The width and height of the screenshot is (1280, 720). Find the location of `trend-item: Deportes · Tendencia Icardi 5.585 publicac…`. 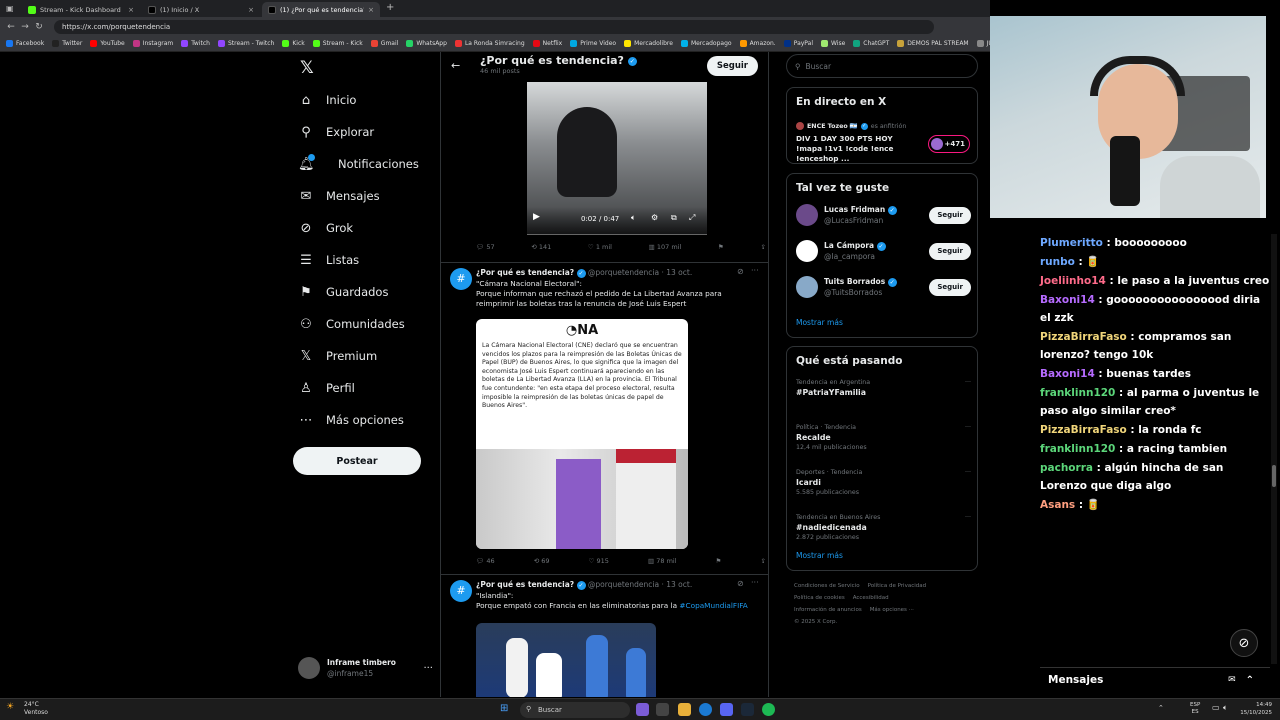

trend-item: Deportes · Tendencia Icardi 5.585 publicac… is located at coordinates (883, 482).